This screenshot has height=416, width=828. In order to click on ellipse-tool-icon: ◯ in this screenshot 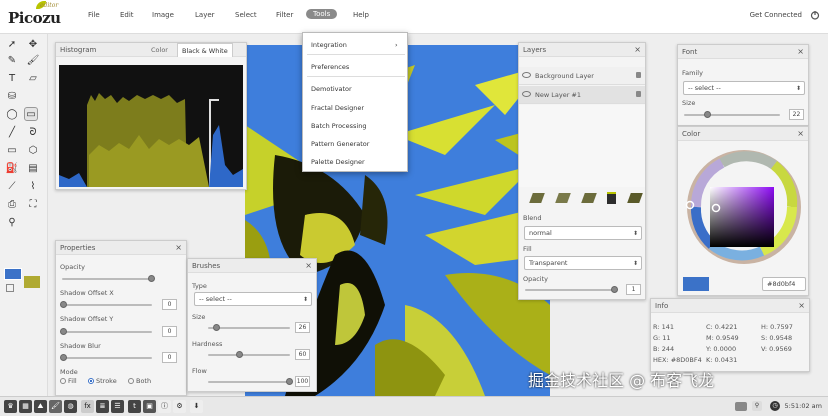, I will do `click(12, 115)`.